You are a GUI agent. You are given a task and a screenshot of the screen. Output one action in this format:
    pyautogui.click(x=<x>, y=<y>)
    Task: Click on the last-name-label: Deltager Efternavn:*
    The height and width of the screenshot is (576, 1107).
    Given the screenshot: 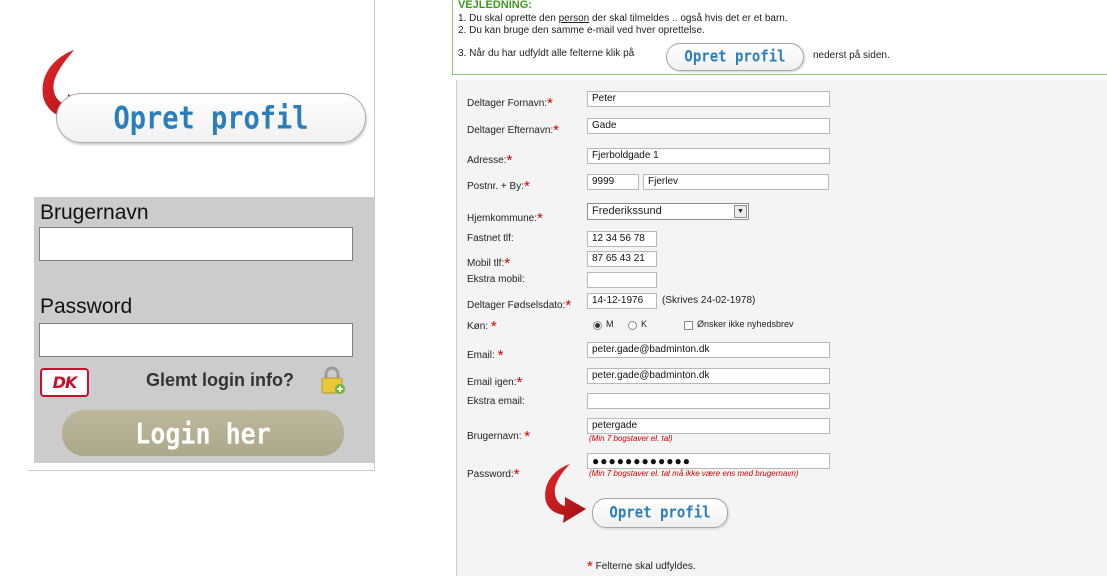 What is the action you would take?
    pyautogui.click(x=513, y=129)
    